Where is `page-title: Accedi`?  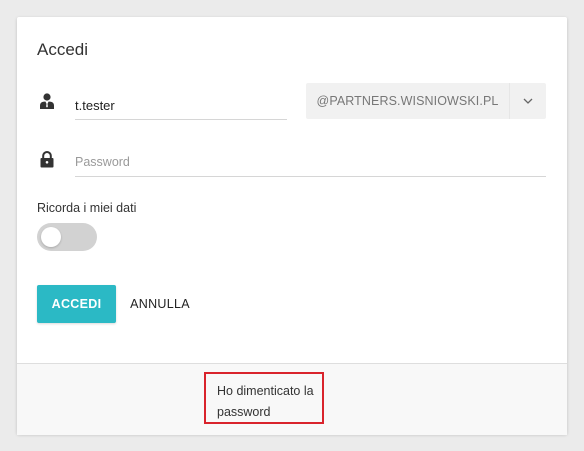
page-title: Accedi is located at coordinates (63, 49).